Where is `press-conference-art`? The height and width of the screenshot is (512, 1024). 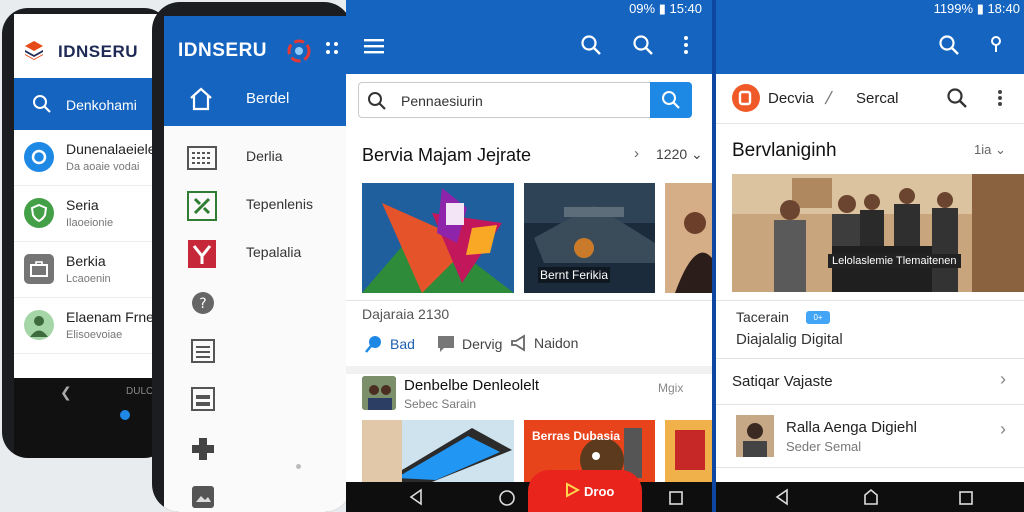
press-conference-art is located at coordinates (878, 233).